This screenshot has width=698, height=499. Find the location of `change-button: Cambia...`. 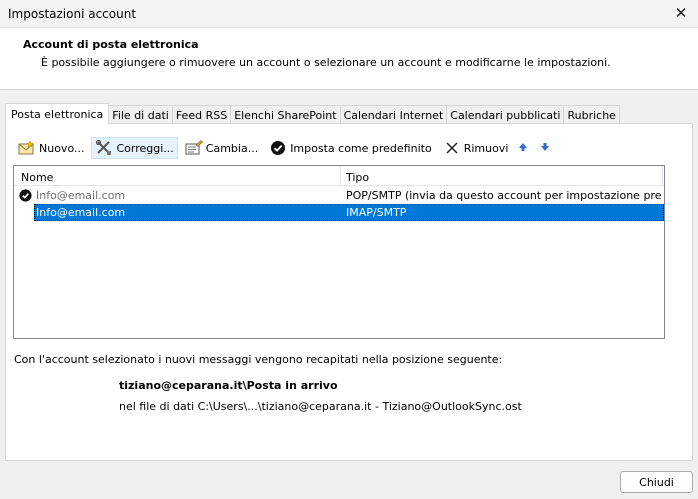

change-button: Cambia... is located at coordinates (221, 148).